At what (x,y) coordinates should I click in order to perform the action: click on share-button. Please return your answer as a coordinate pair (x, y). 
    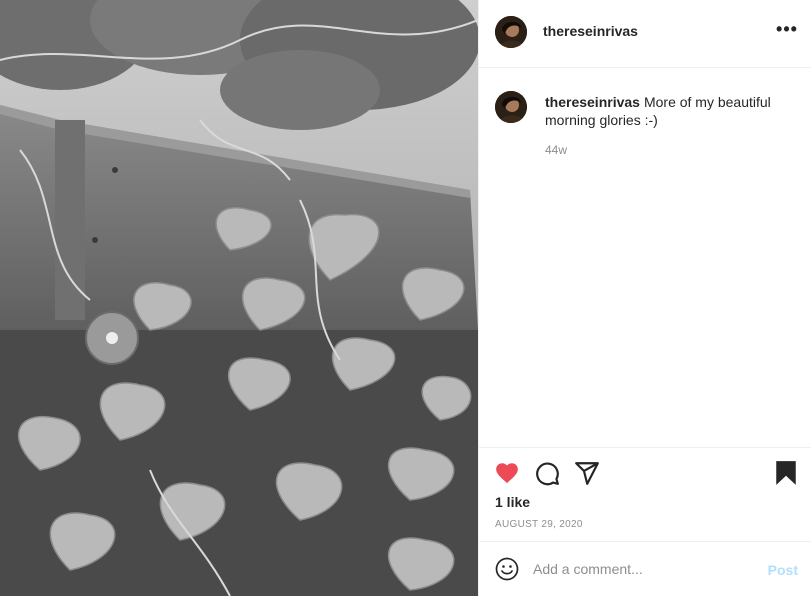
    Looking at the image, I should click on (587, 473).